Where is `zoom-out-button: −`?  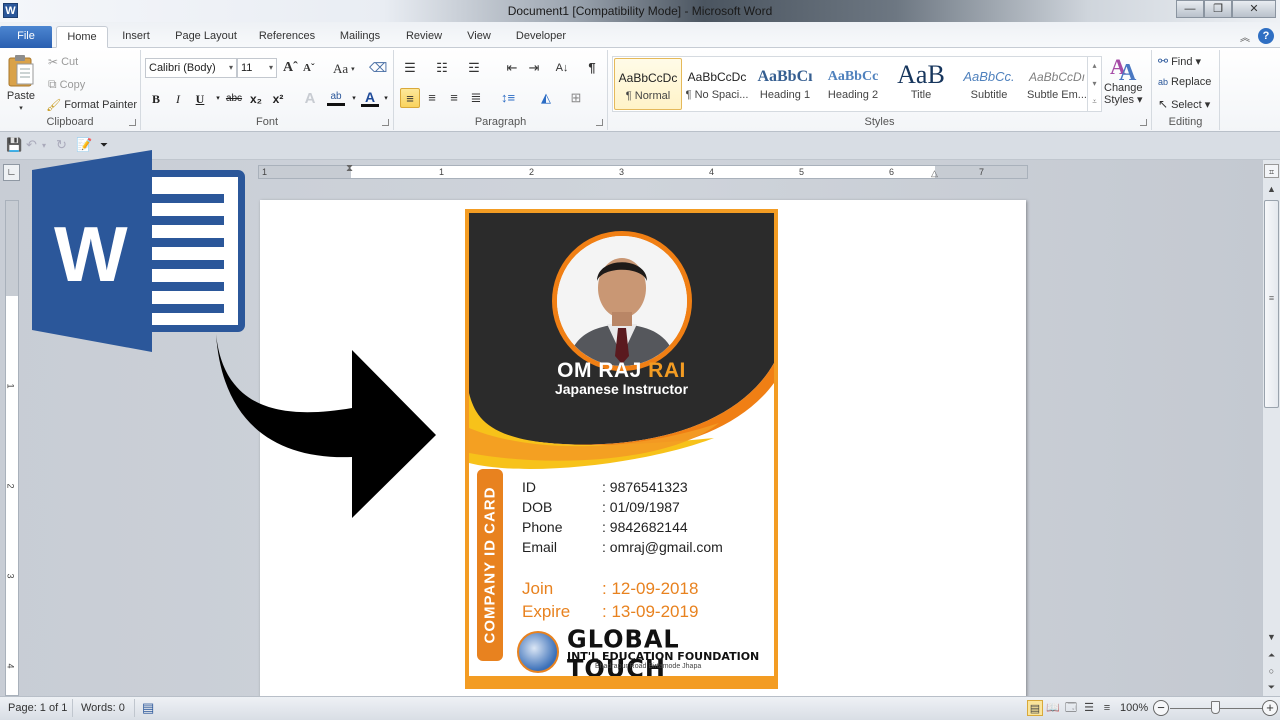
zoom-out-button: − is located at coordinates (1161, 708).